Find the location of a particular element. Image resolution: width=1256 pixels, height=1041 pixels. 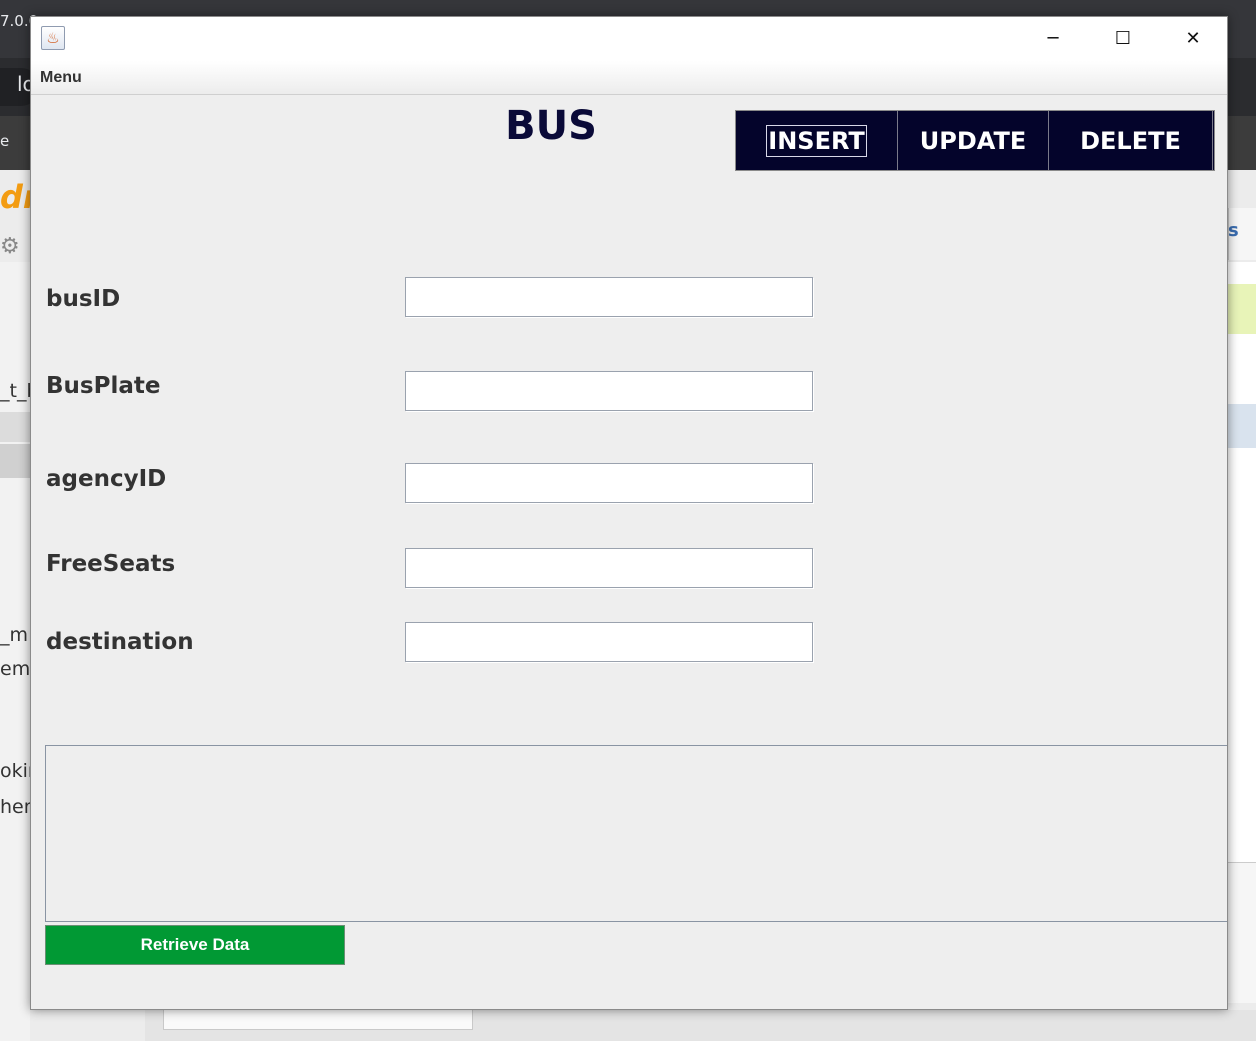

menu-item-menu: Menu is located at coordinates (61, 78).